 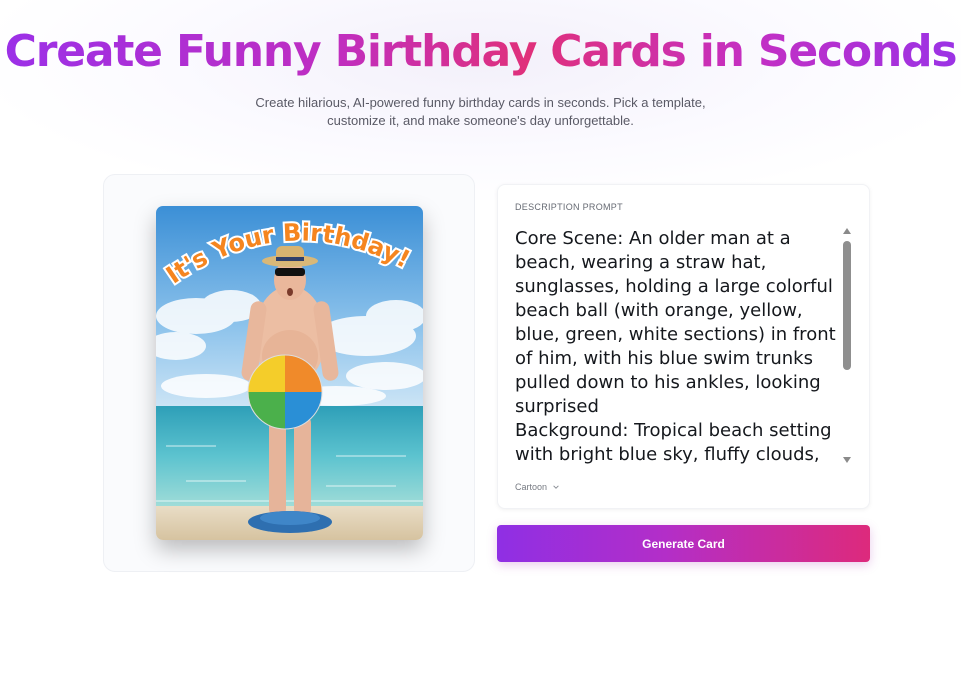 What do you see at coordinates (847, 460) in the screenshot?
I see `scroll-down-arrow-icon` at bounding box center [847, 460].